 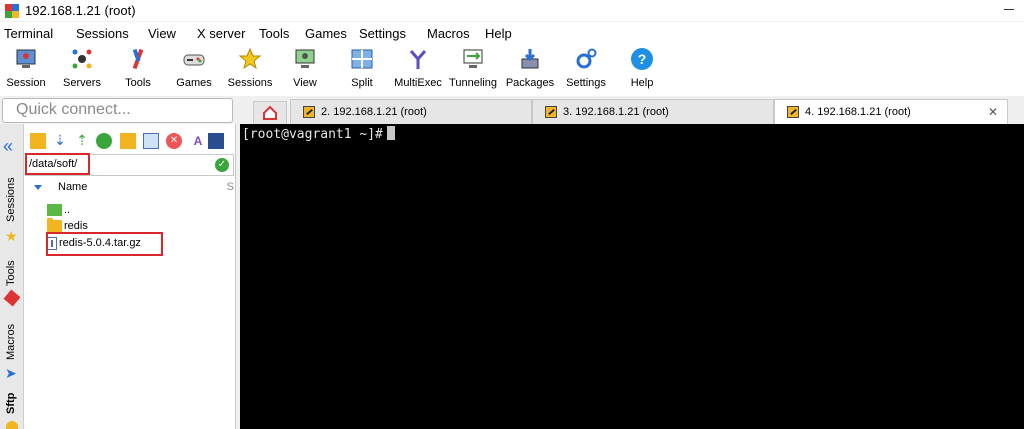 What do you see at coordinates (28, 33) in the screenshot?
I see `menu-terminal: Terminal` at bounding box center [28, 33].